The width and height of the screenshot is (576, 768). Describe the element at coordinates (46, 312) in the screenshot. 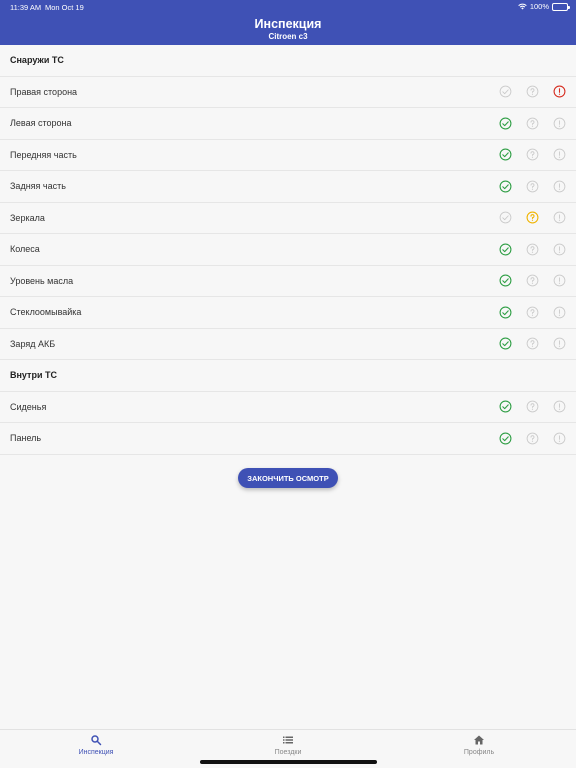

I see `inspection-item-label: Стеклоомывайка` at that location.